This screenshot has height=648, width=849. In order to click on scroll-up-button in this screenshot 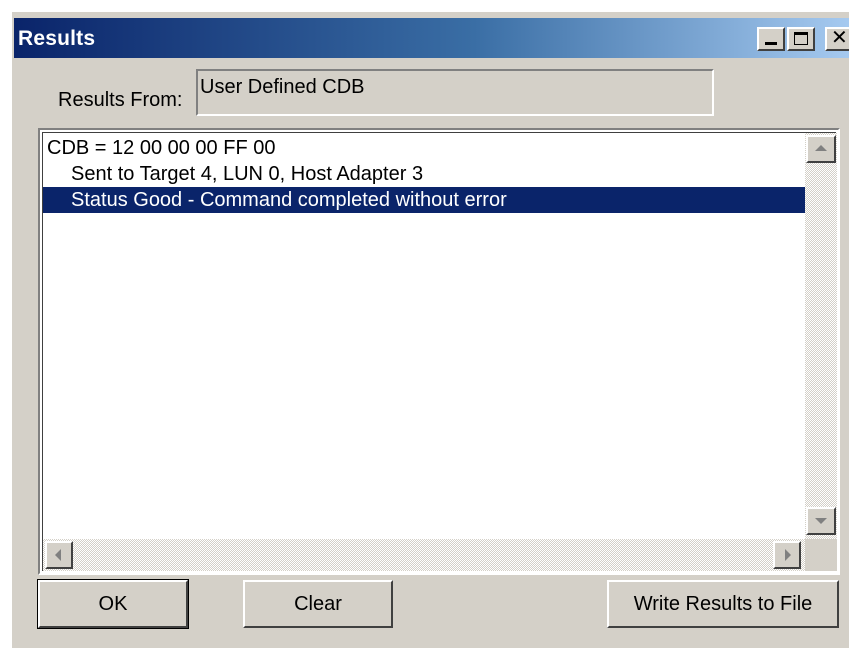, I will do `click(821, 149)`.